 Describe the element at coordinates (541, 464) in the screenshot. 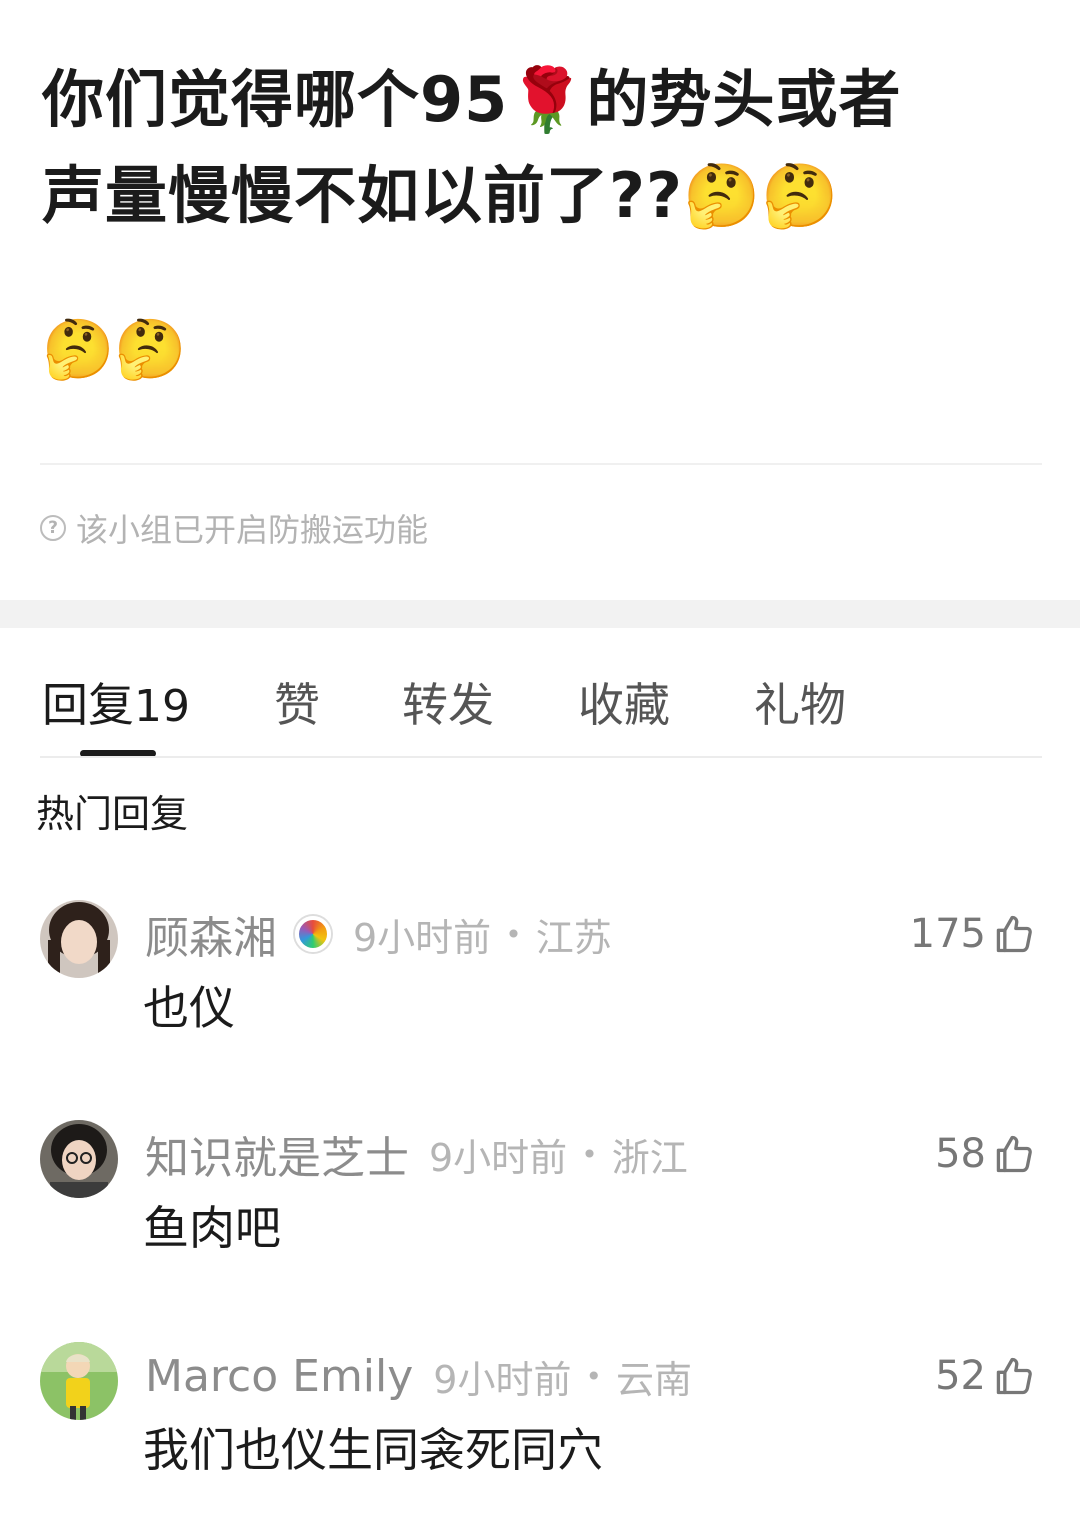

I see `post-divider` at that location.